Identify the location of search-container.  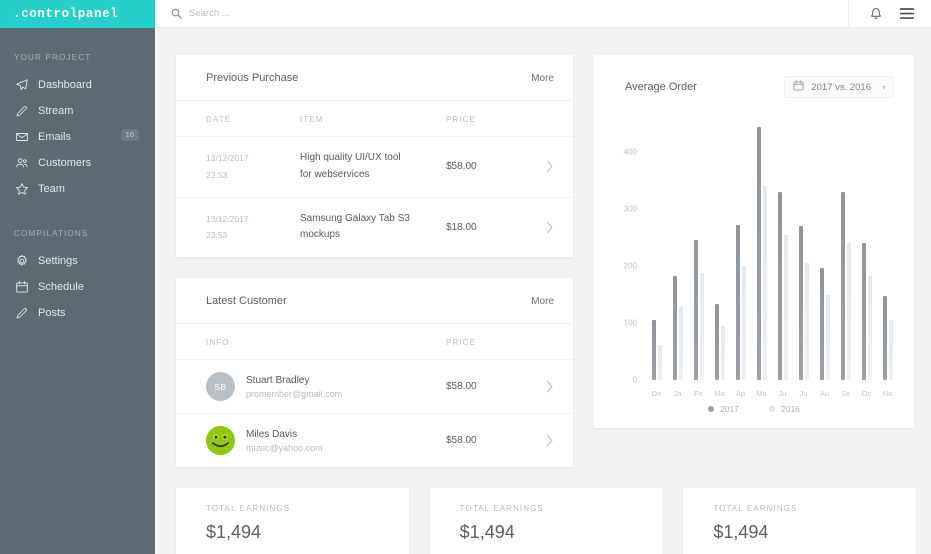
(502, 14).